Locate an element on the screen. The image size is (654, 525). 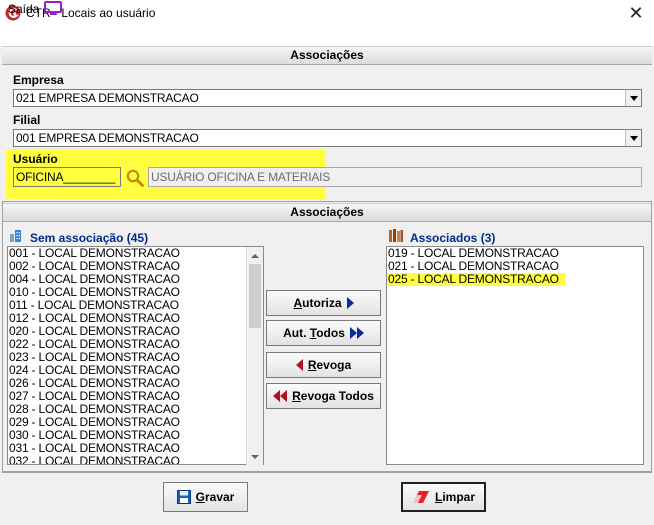
arrow-right-icon is located at coordinates (350, 303).